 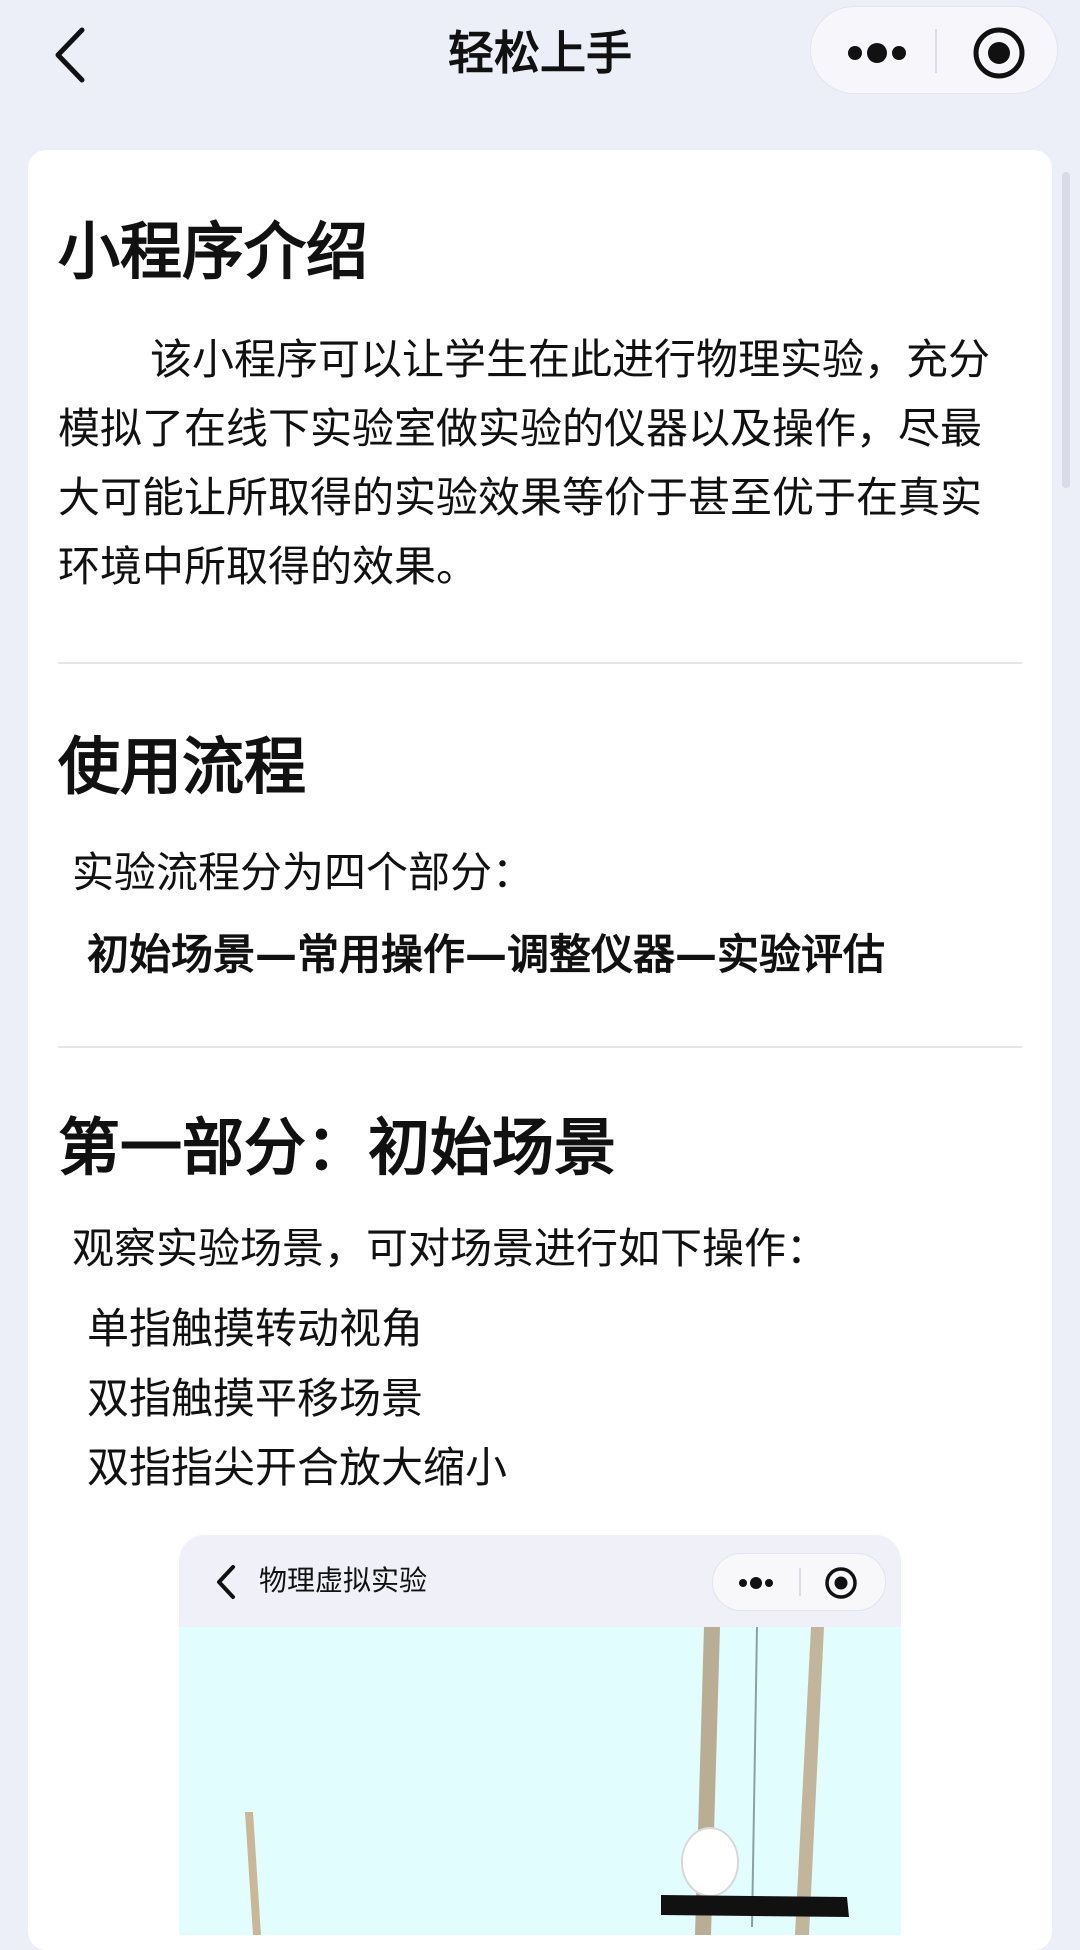 I want to click on more-button, so click(x=873, y=51).